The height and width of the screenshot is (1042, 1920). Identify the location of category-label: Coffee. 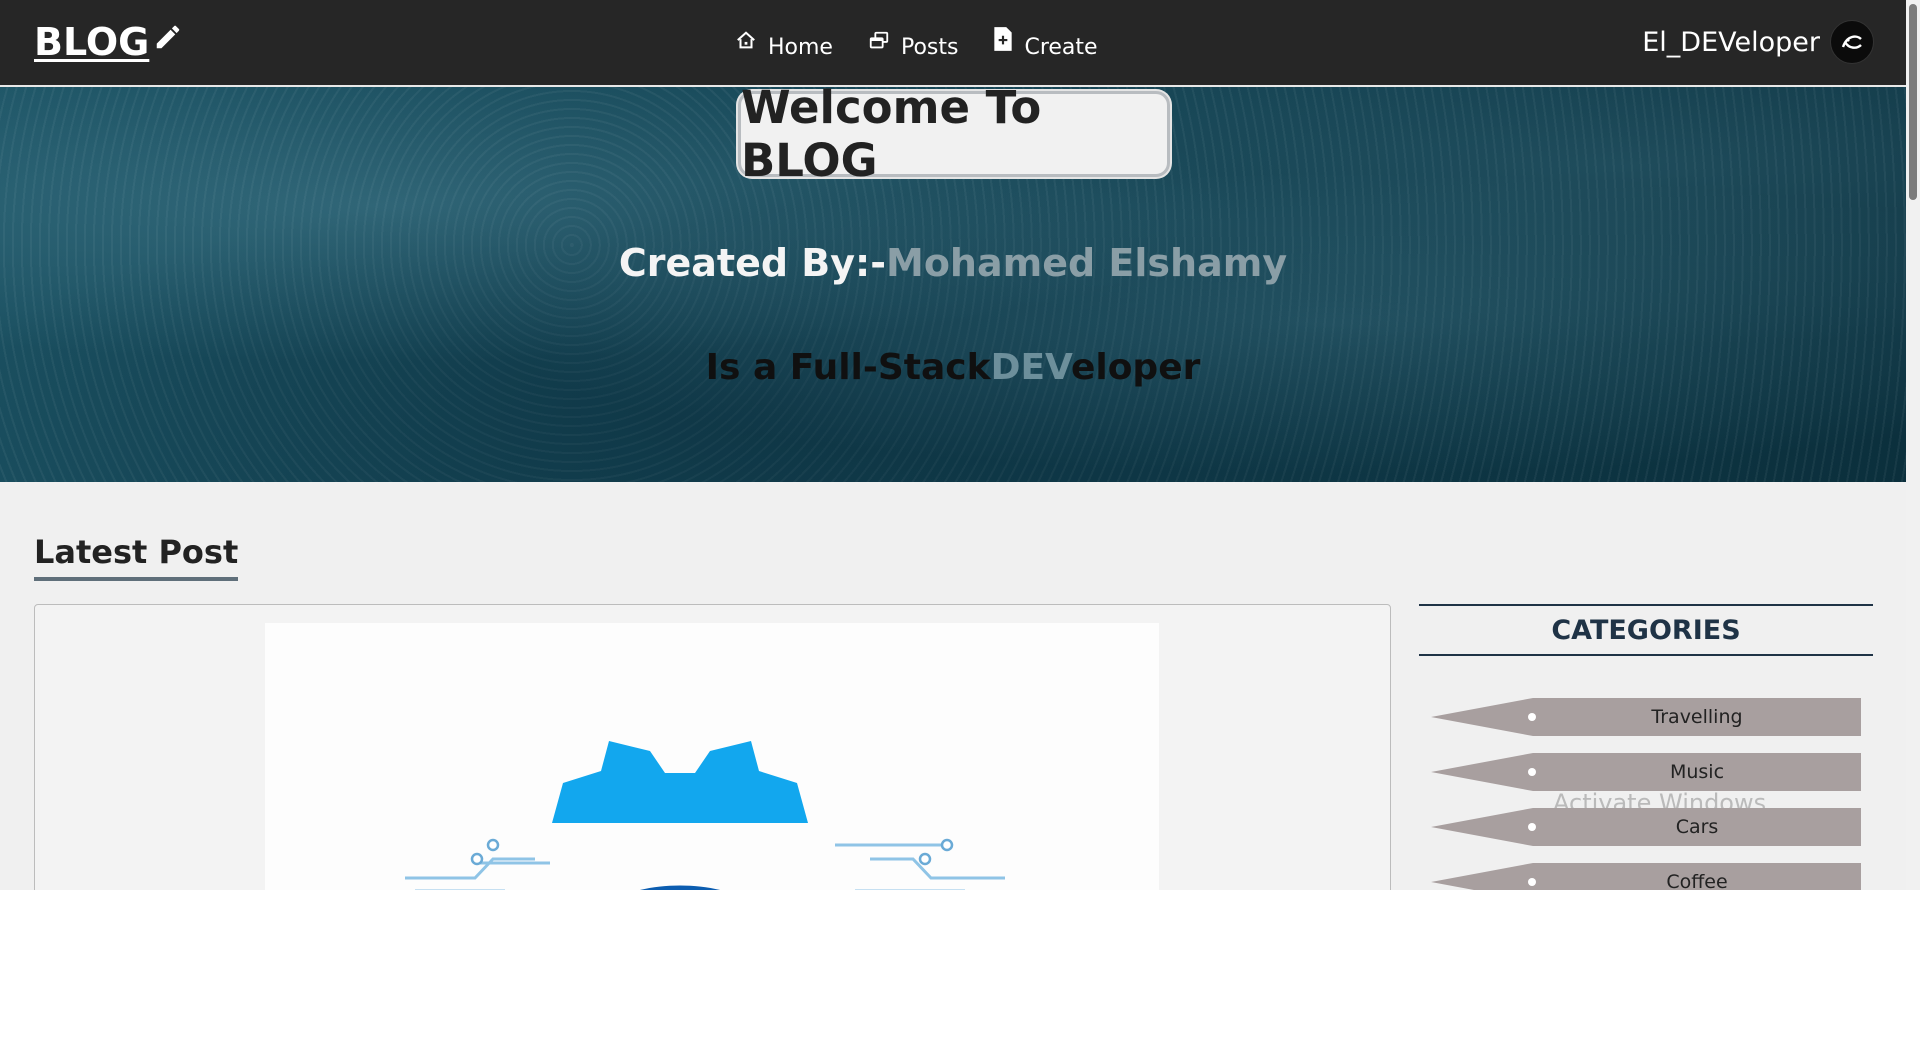
(1697, 880).